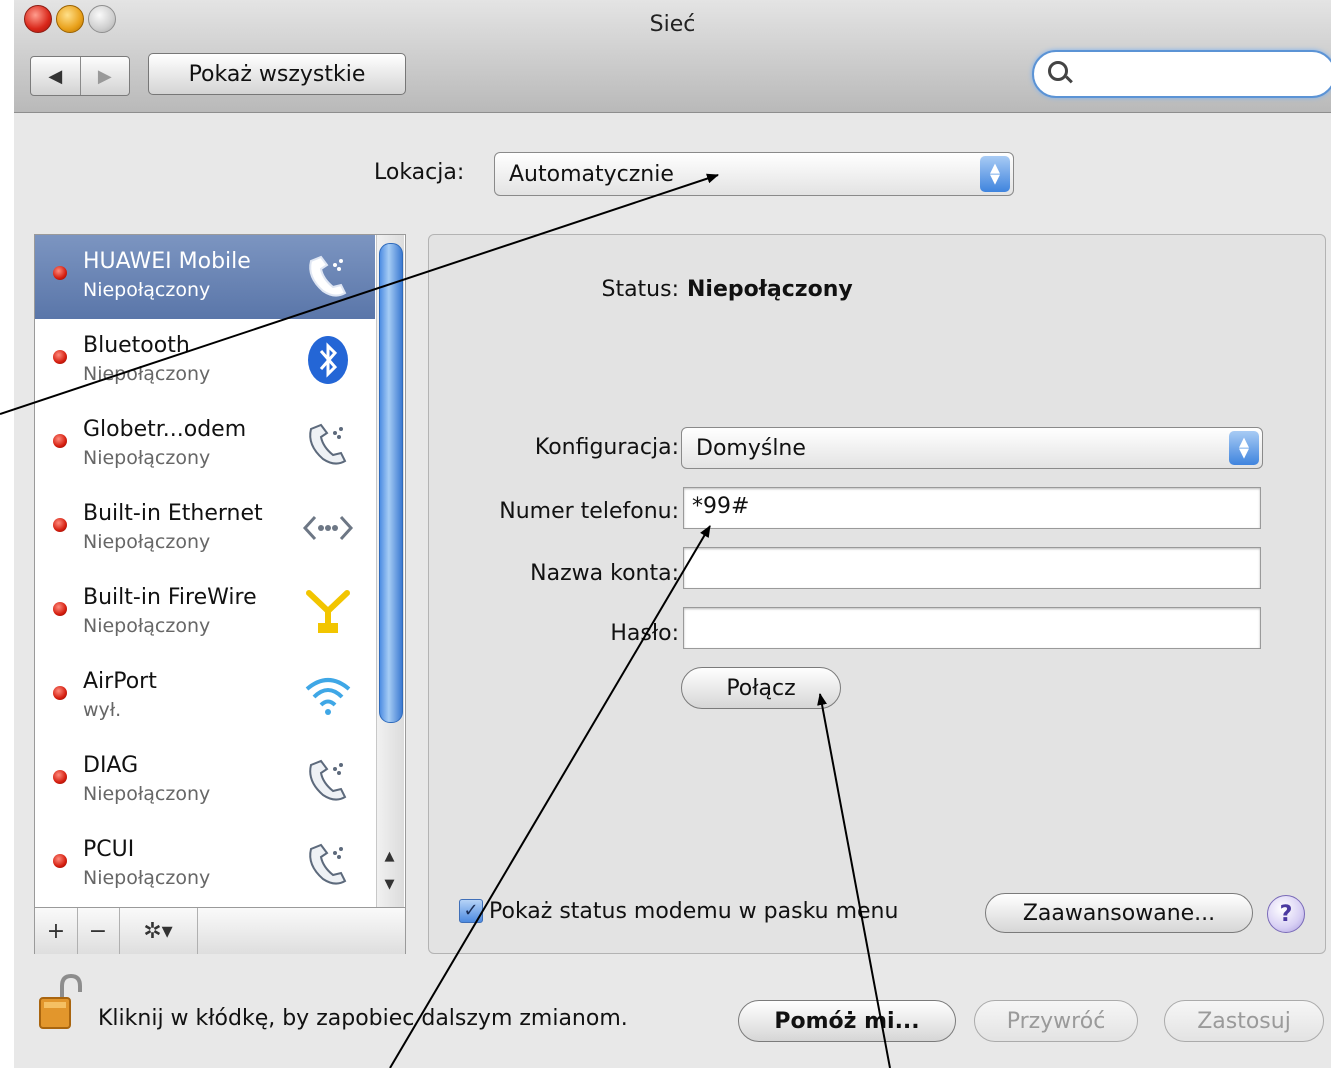 The image size is (1331, 1068). Describe the element at coordinates (328, 696) in the screenshot. I see `wifi-icon` at that location.